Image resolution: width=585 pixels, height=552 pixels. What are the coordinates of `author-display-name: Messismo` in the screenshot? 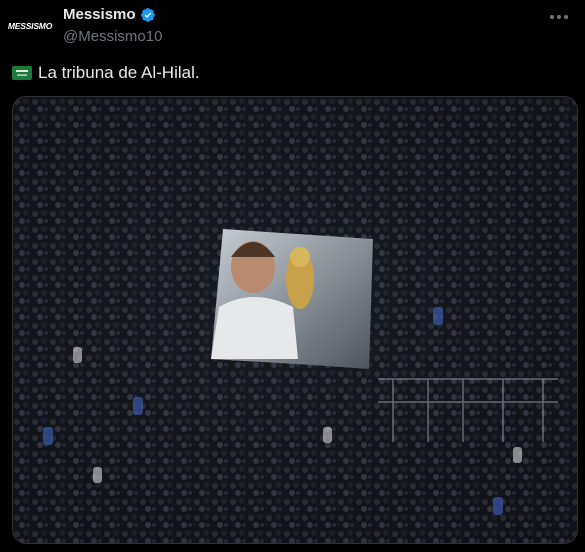 It's located at (99, 14).